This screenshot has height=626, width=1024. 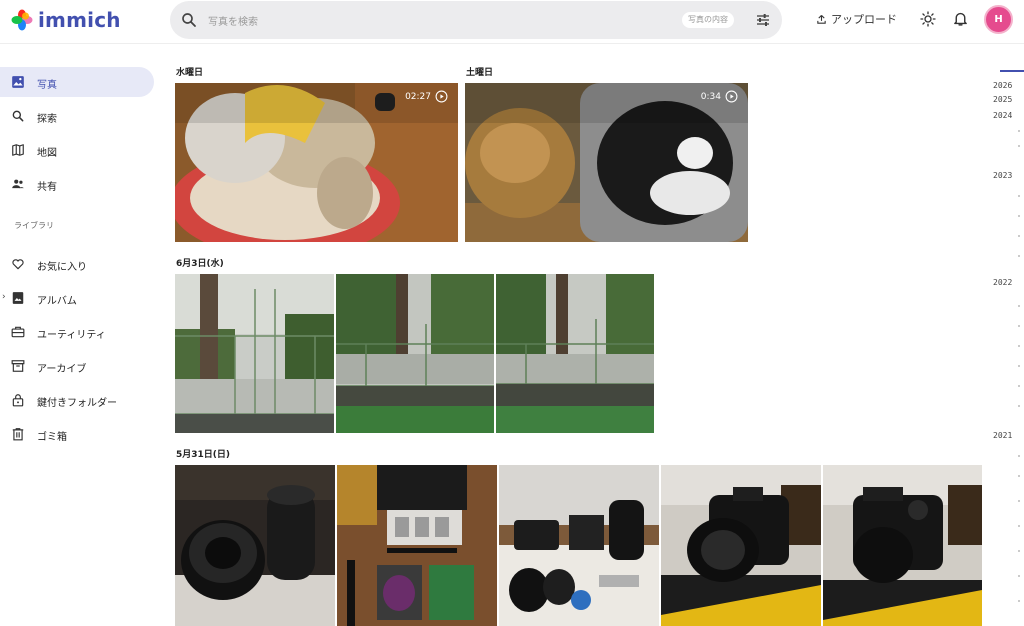 What do you see at coordinates (821, 19) in the screenshot?
I see `upload-icon` at bounding box center [821, 19].